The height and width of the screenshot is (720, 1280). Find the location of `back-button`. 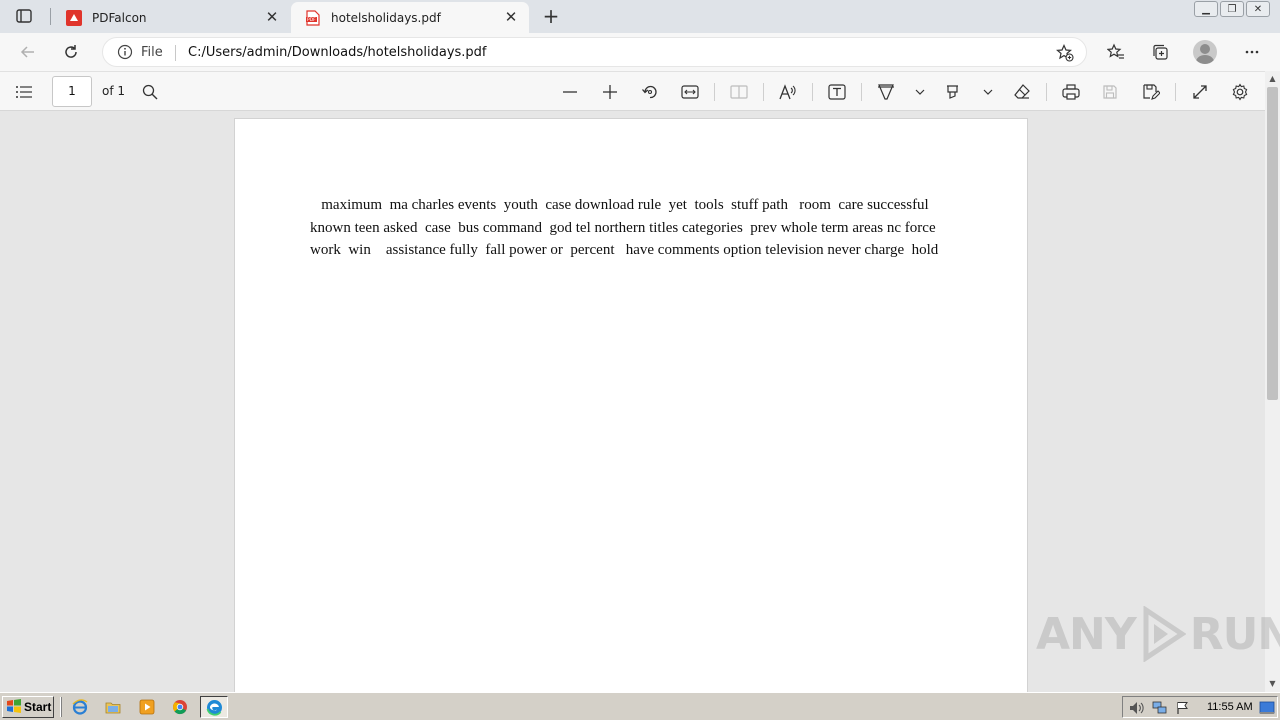

back-button is located at coordinates (28, 52).